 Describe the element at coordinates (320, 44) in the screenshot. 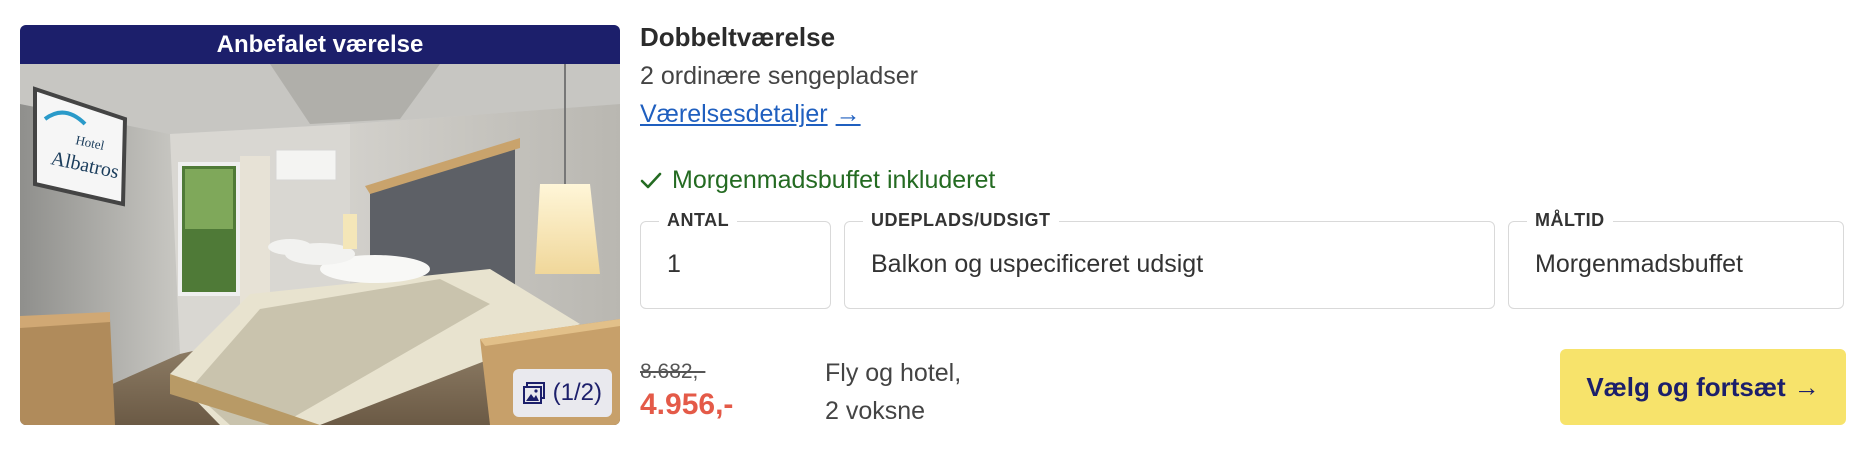

I see `recommended-banner: Anbefalet værelse` at that location.